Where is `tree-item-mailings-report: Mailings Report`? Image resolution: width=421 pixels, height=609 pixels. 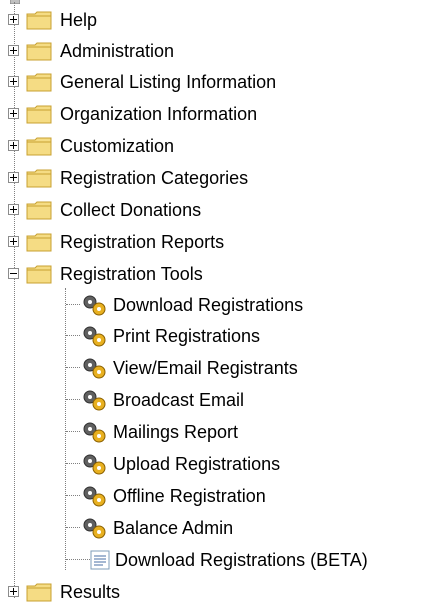
tree-item-mailings-report: Mailings Report is located at coordinates (160, 431).